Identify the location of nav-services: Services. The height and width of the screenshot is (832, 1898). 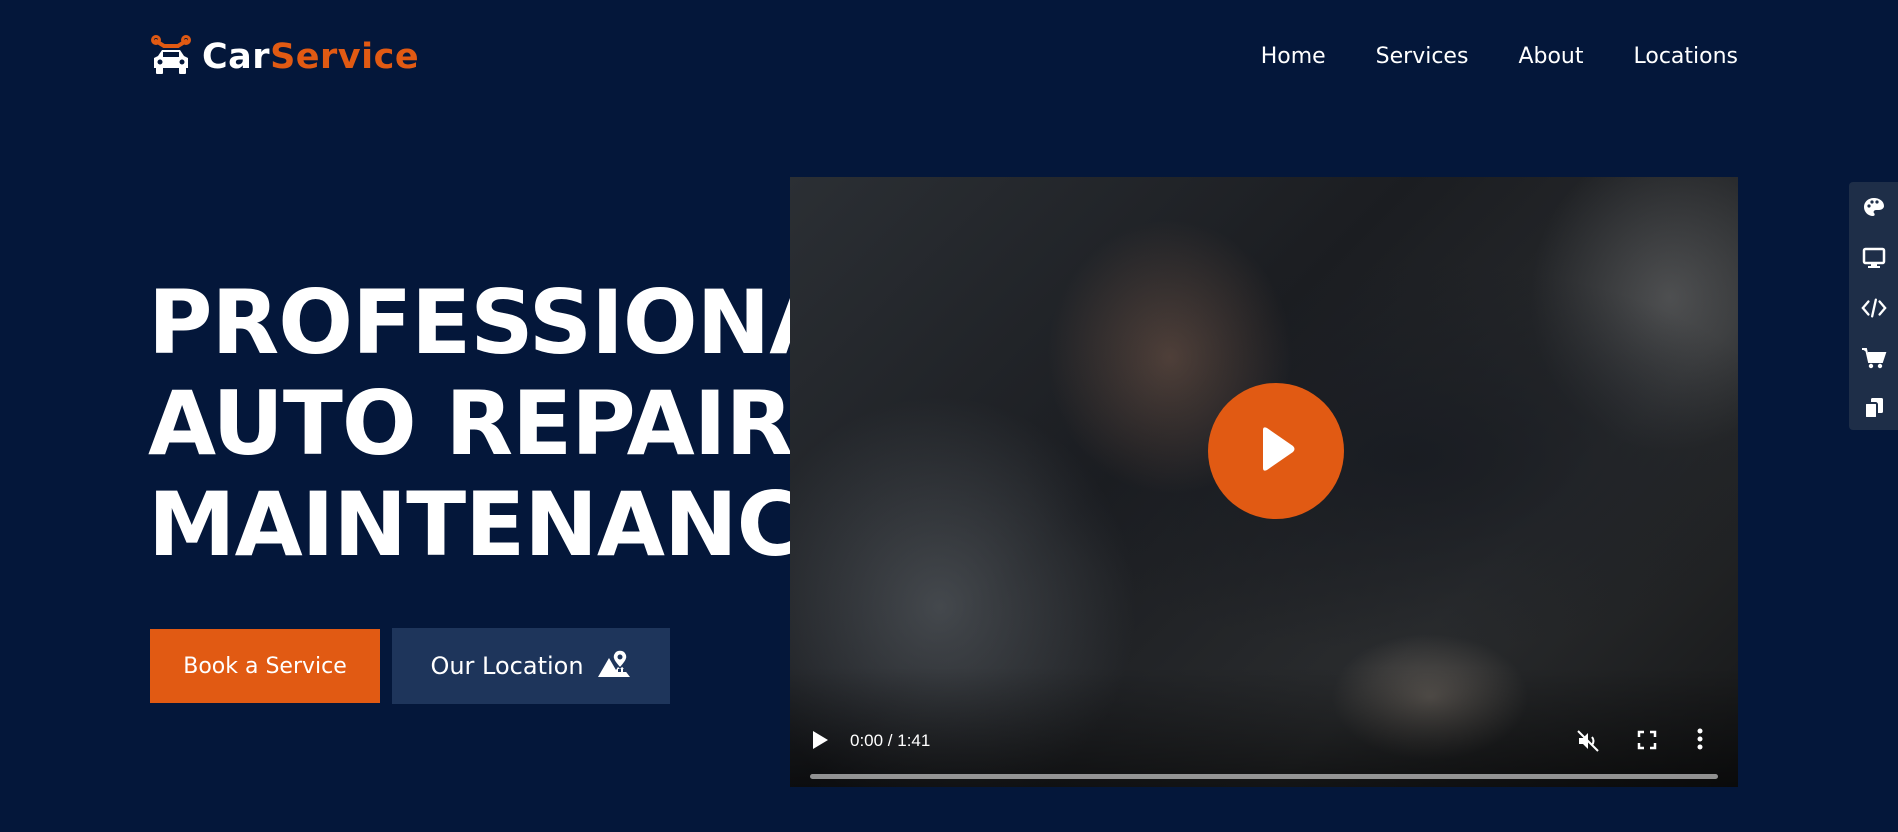
(1422, 56).